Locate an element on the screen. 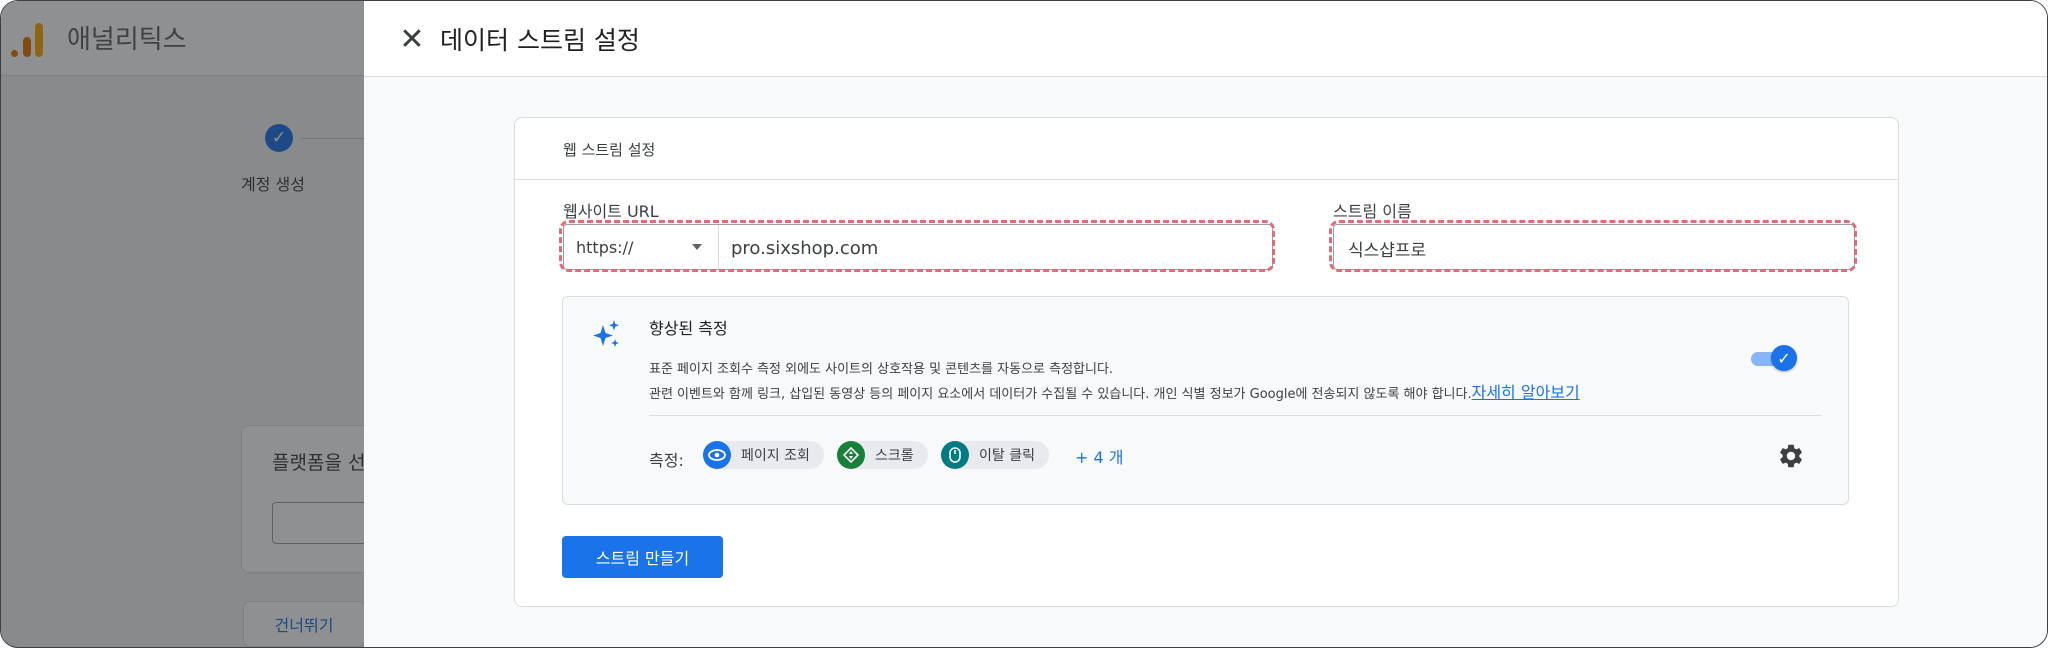 Image resolution: width=2048 pixels, height=648 pixels. learn-more-link: 자세히 알아보기 is located at coordinates (1526, 392).